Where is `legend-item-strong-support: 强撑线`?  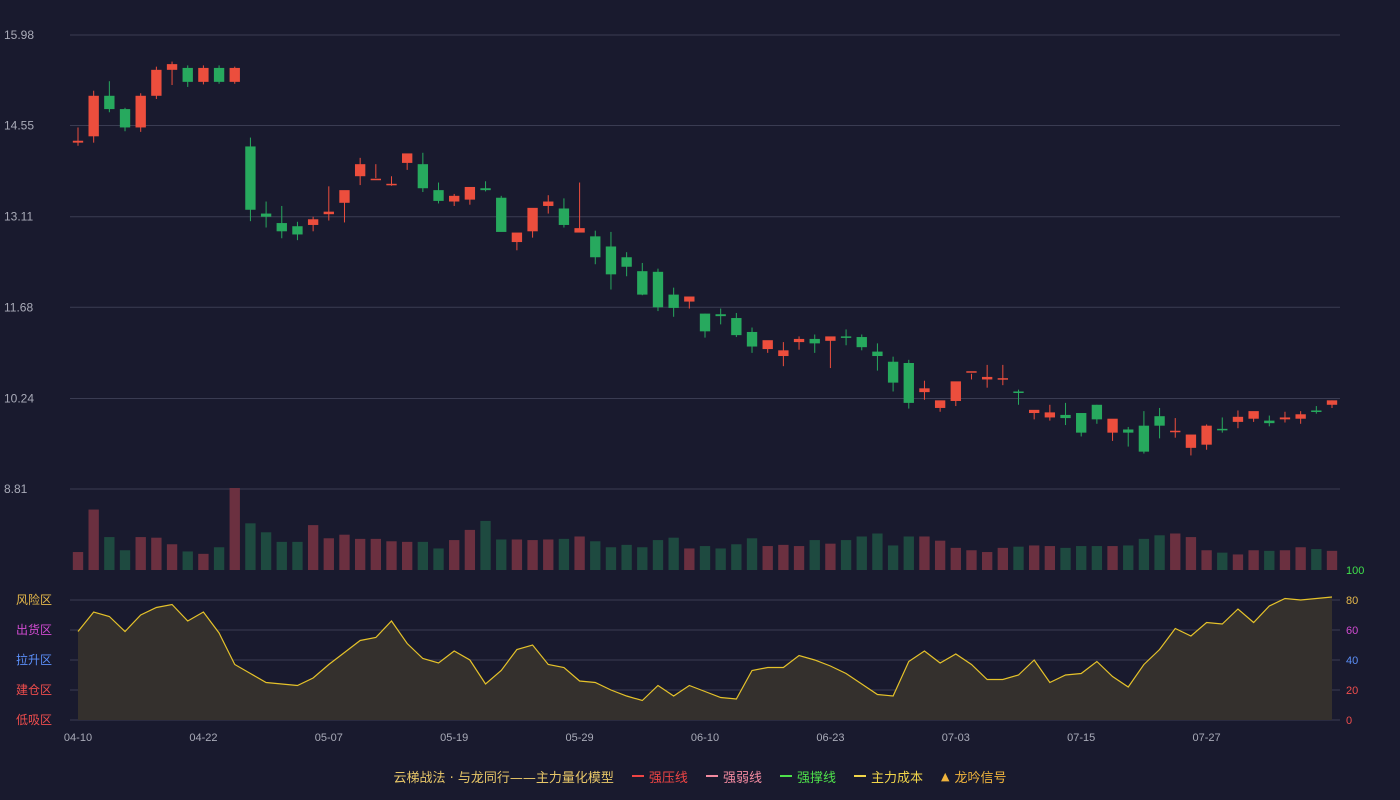
legend-item-strong-support: 强撑线 is located at coordinates (807, 776).